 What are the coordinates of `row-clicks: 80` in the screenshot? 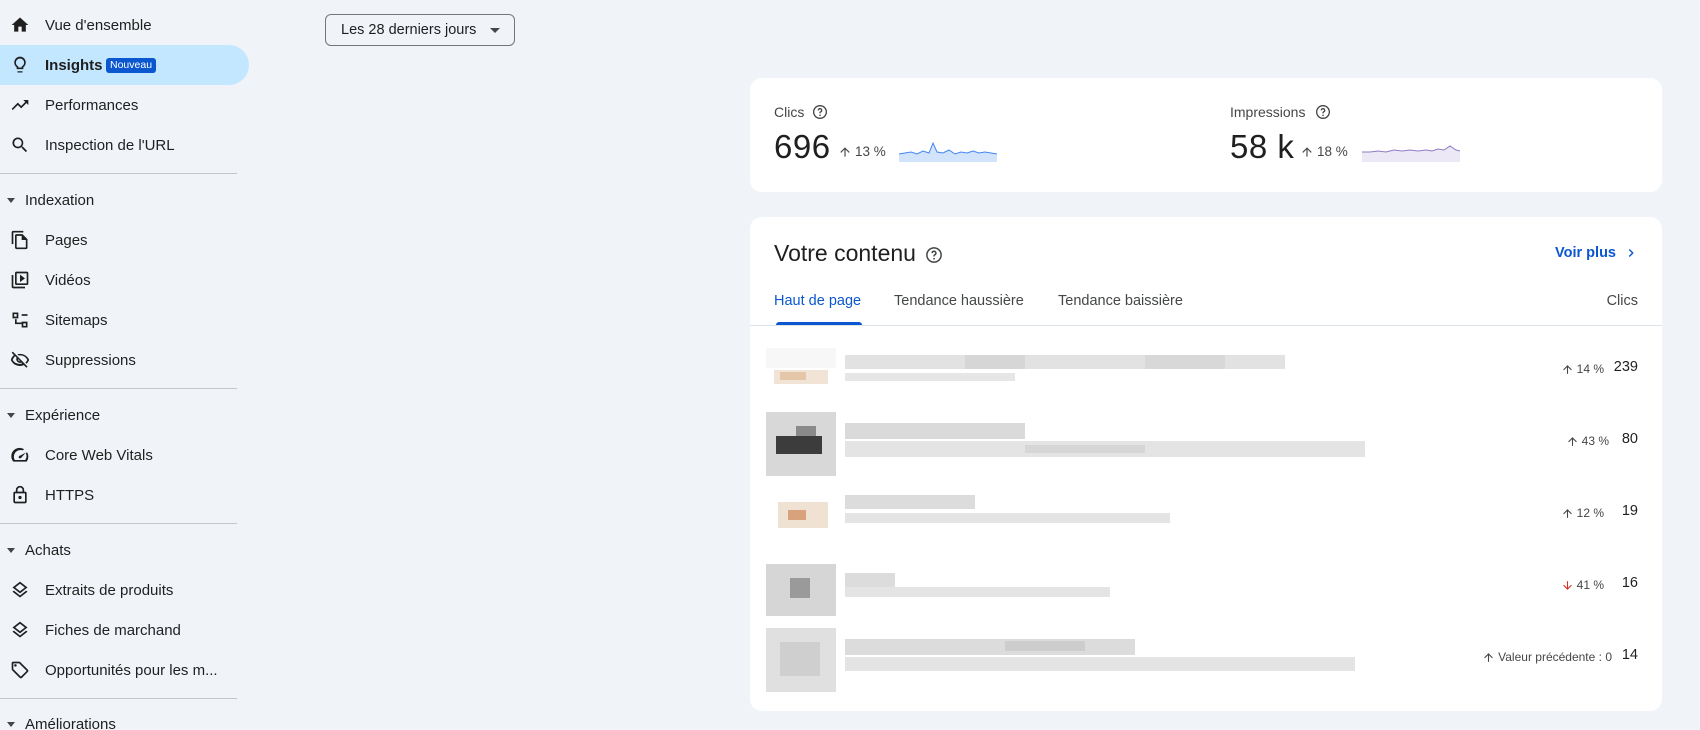 It's located at (1629, 439).